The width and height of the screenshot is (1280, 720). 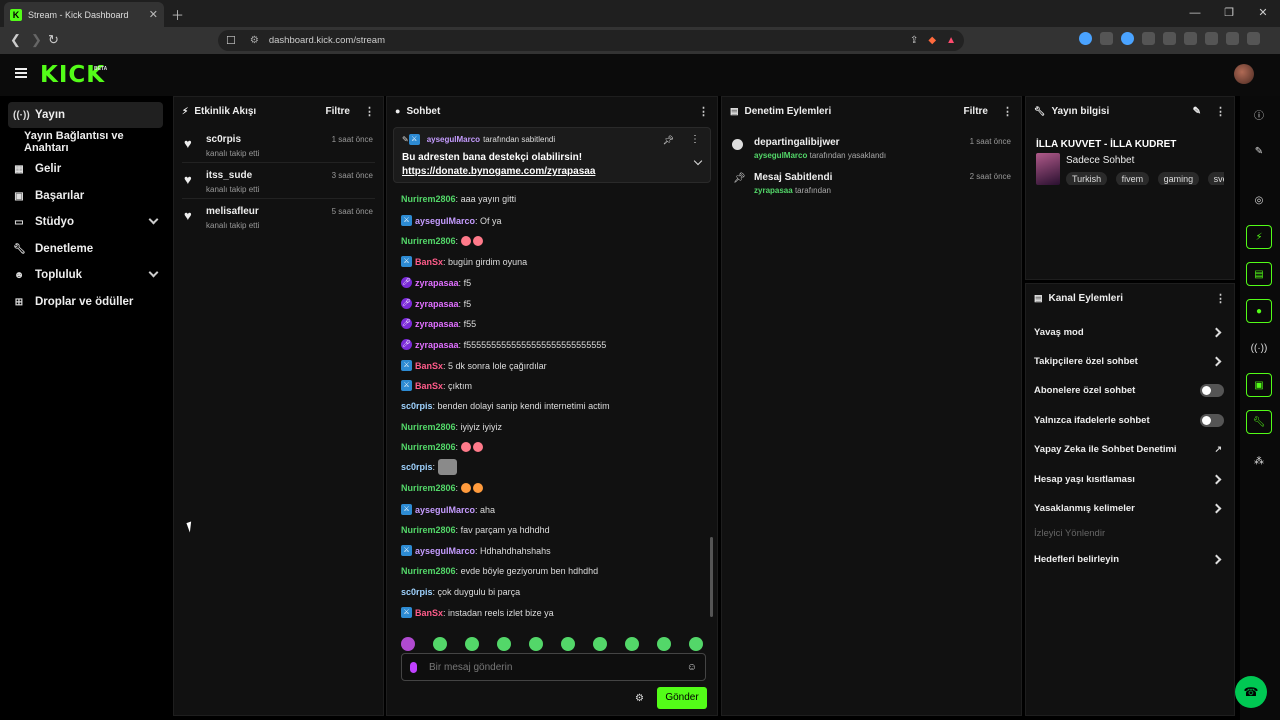 What do you see at coordinates (229, 175) in the screenshot?
I see `event-user: itss_sude` at bounding box center [229, 175].